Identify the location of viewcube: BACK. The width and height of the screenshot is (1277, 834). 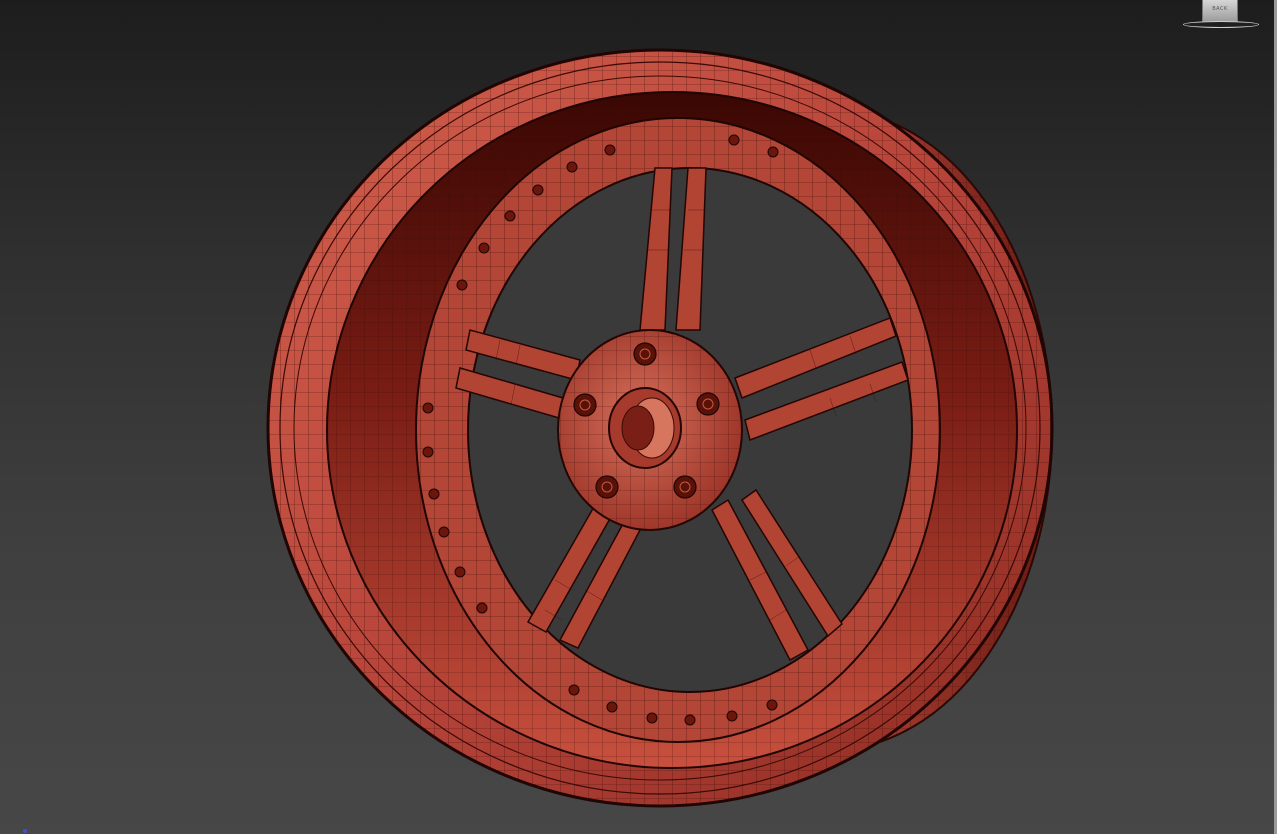
(1221, 15).